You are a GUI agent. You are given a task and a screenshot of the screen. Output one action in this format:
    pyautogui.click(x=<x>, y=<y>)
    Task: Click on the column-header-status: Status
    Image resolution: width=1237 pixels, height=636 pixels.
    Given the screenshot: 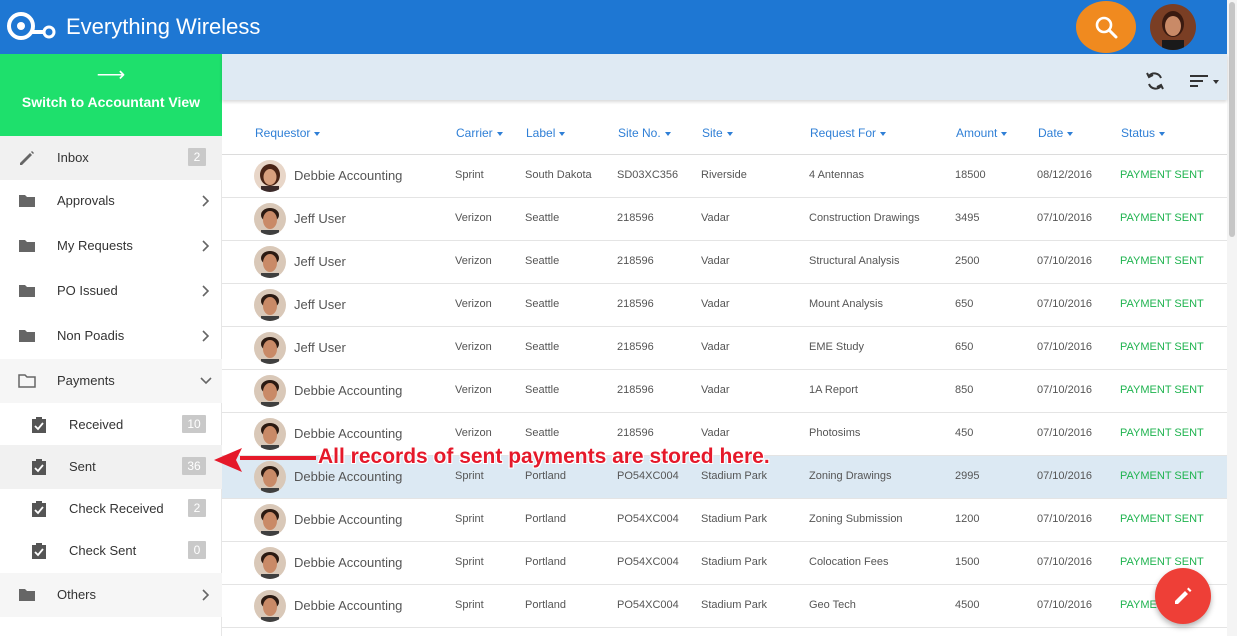 What is the action you would take?
    pyautogui.click(x=1143, y=133)
    